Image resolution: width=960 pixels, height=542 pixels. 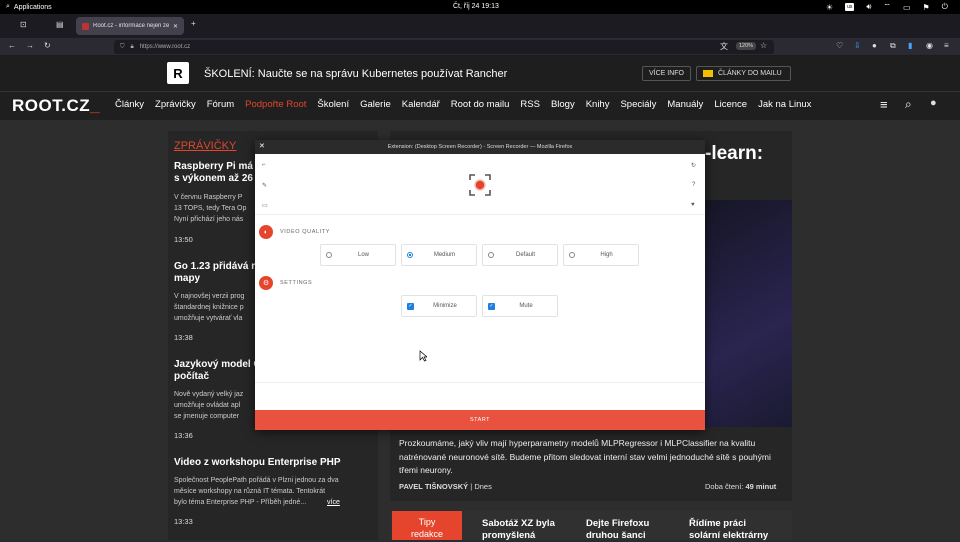 What do you see at coordinates (264, 165) in the screenshot?
I see `crop-icon: ⌐` at bounding box center [264, 165].